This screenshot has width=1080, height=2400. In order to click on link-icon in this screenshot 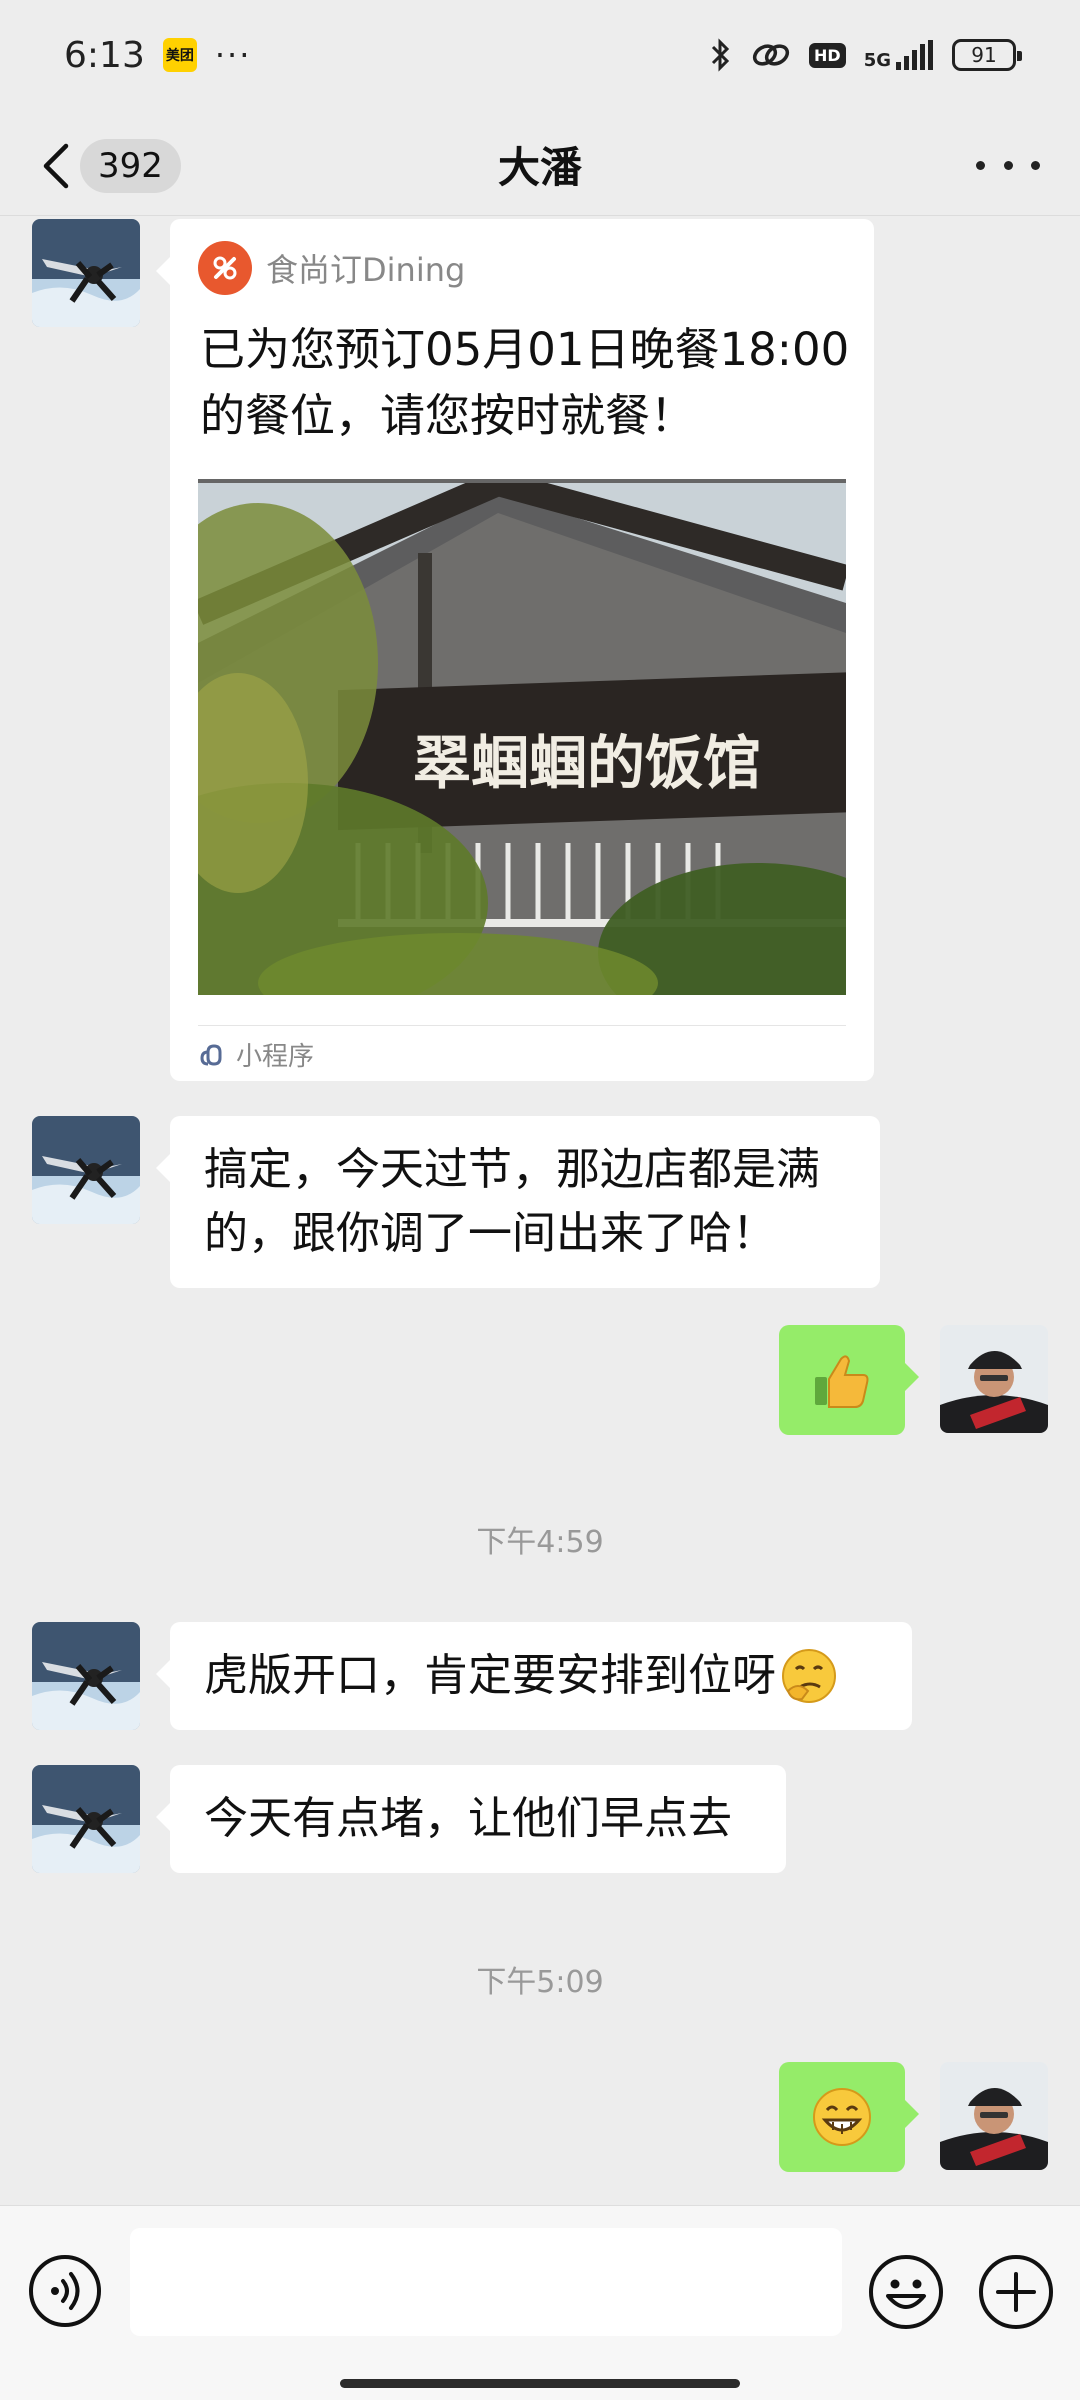, I will do `click(771, 55)`.